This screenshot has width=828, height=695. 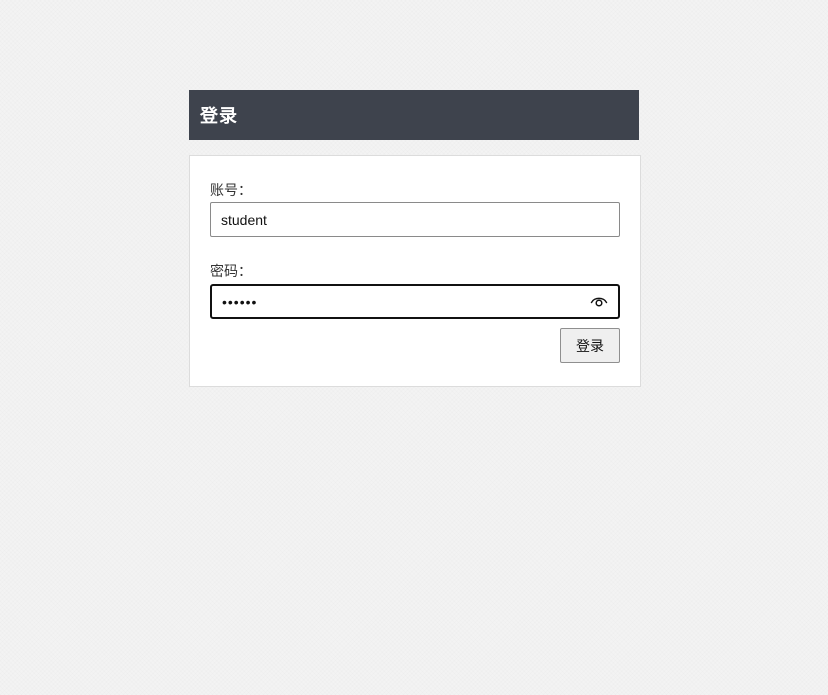 What do you see at coordinates (219, 116) in the screenshot?
I see `page-title: 登录` at bounding box center [219, 116].